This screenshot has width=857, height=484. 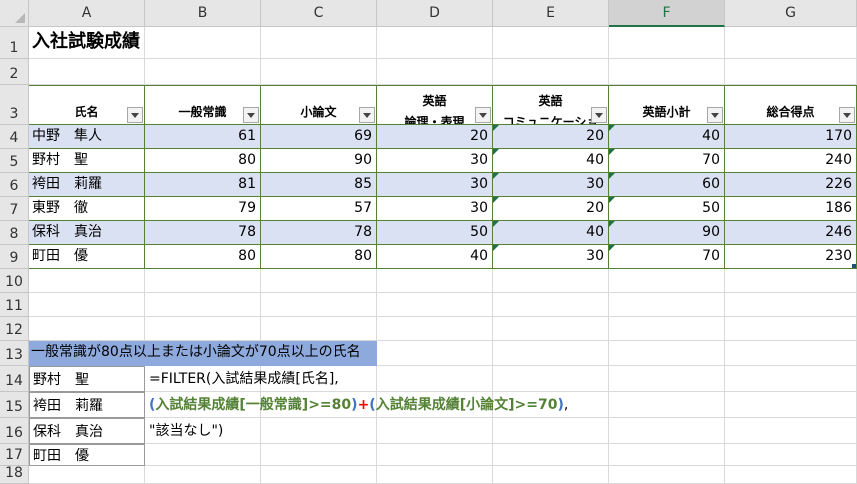 I want to click on row-header-4: 4, so click(x=14, y=137).